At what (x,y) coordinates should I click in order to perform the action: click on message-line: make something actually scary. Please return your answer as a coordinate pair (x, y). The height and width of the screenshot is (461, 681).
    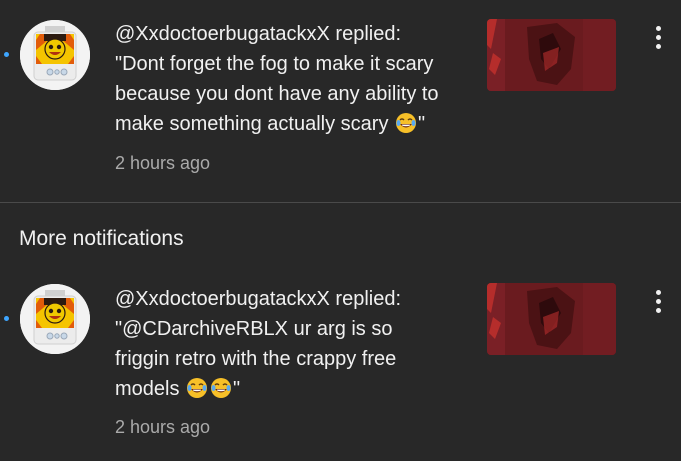
    Looking at the image, I should click on (252, 124).